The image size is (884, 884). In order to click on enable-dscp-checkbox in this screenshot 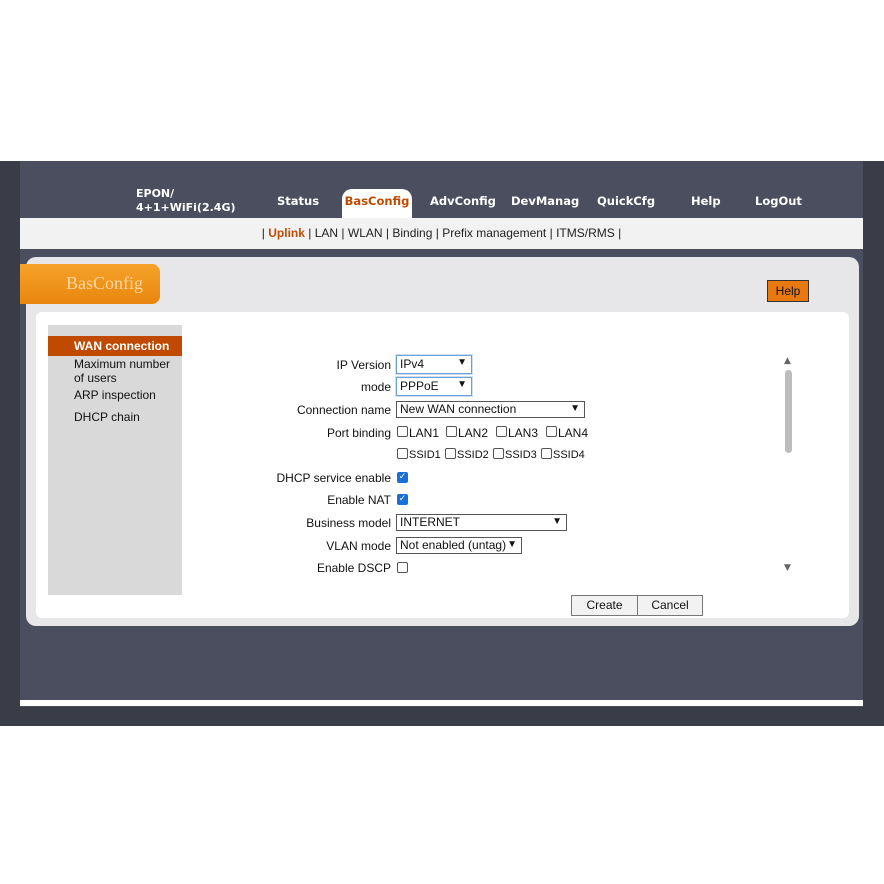, I will do `click(402, 567)`.